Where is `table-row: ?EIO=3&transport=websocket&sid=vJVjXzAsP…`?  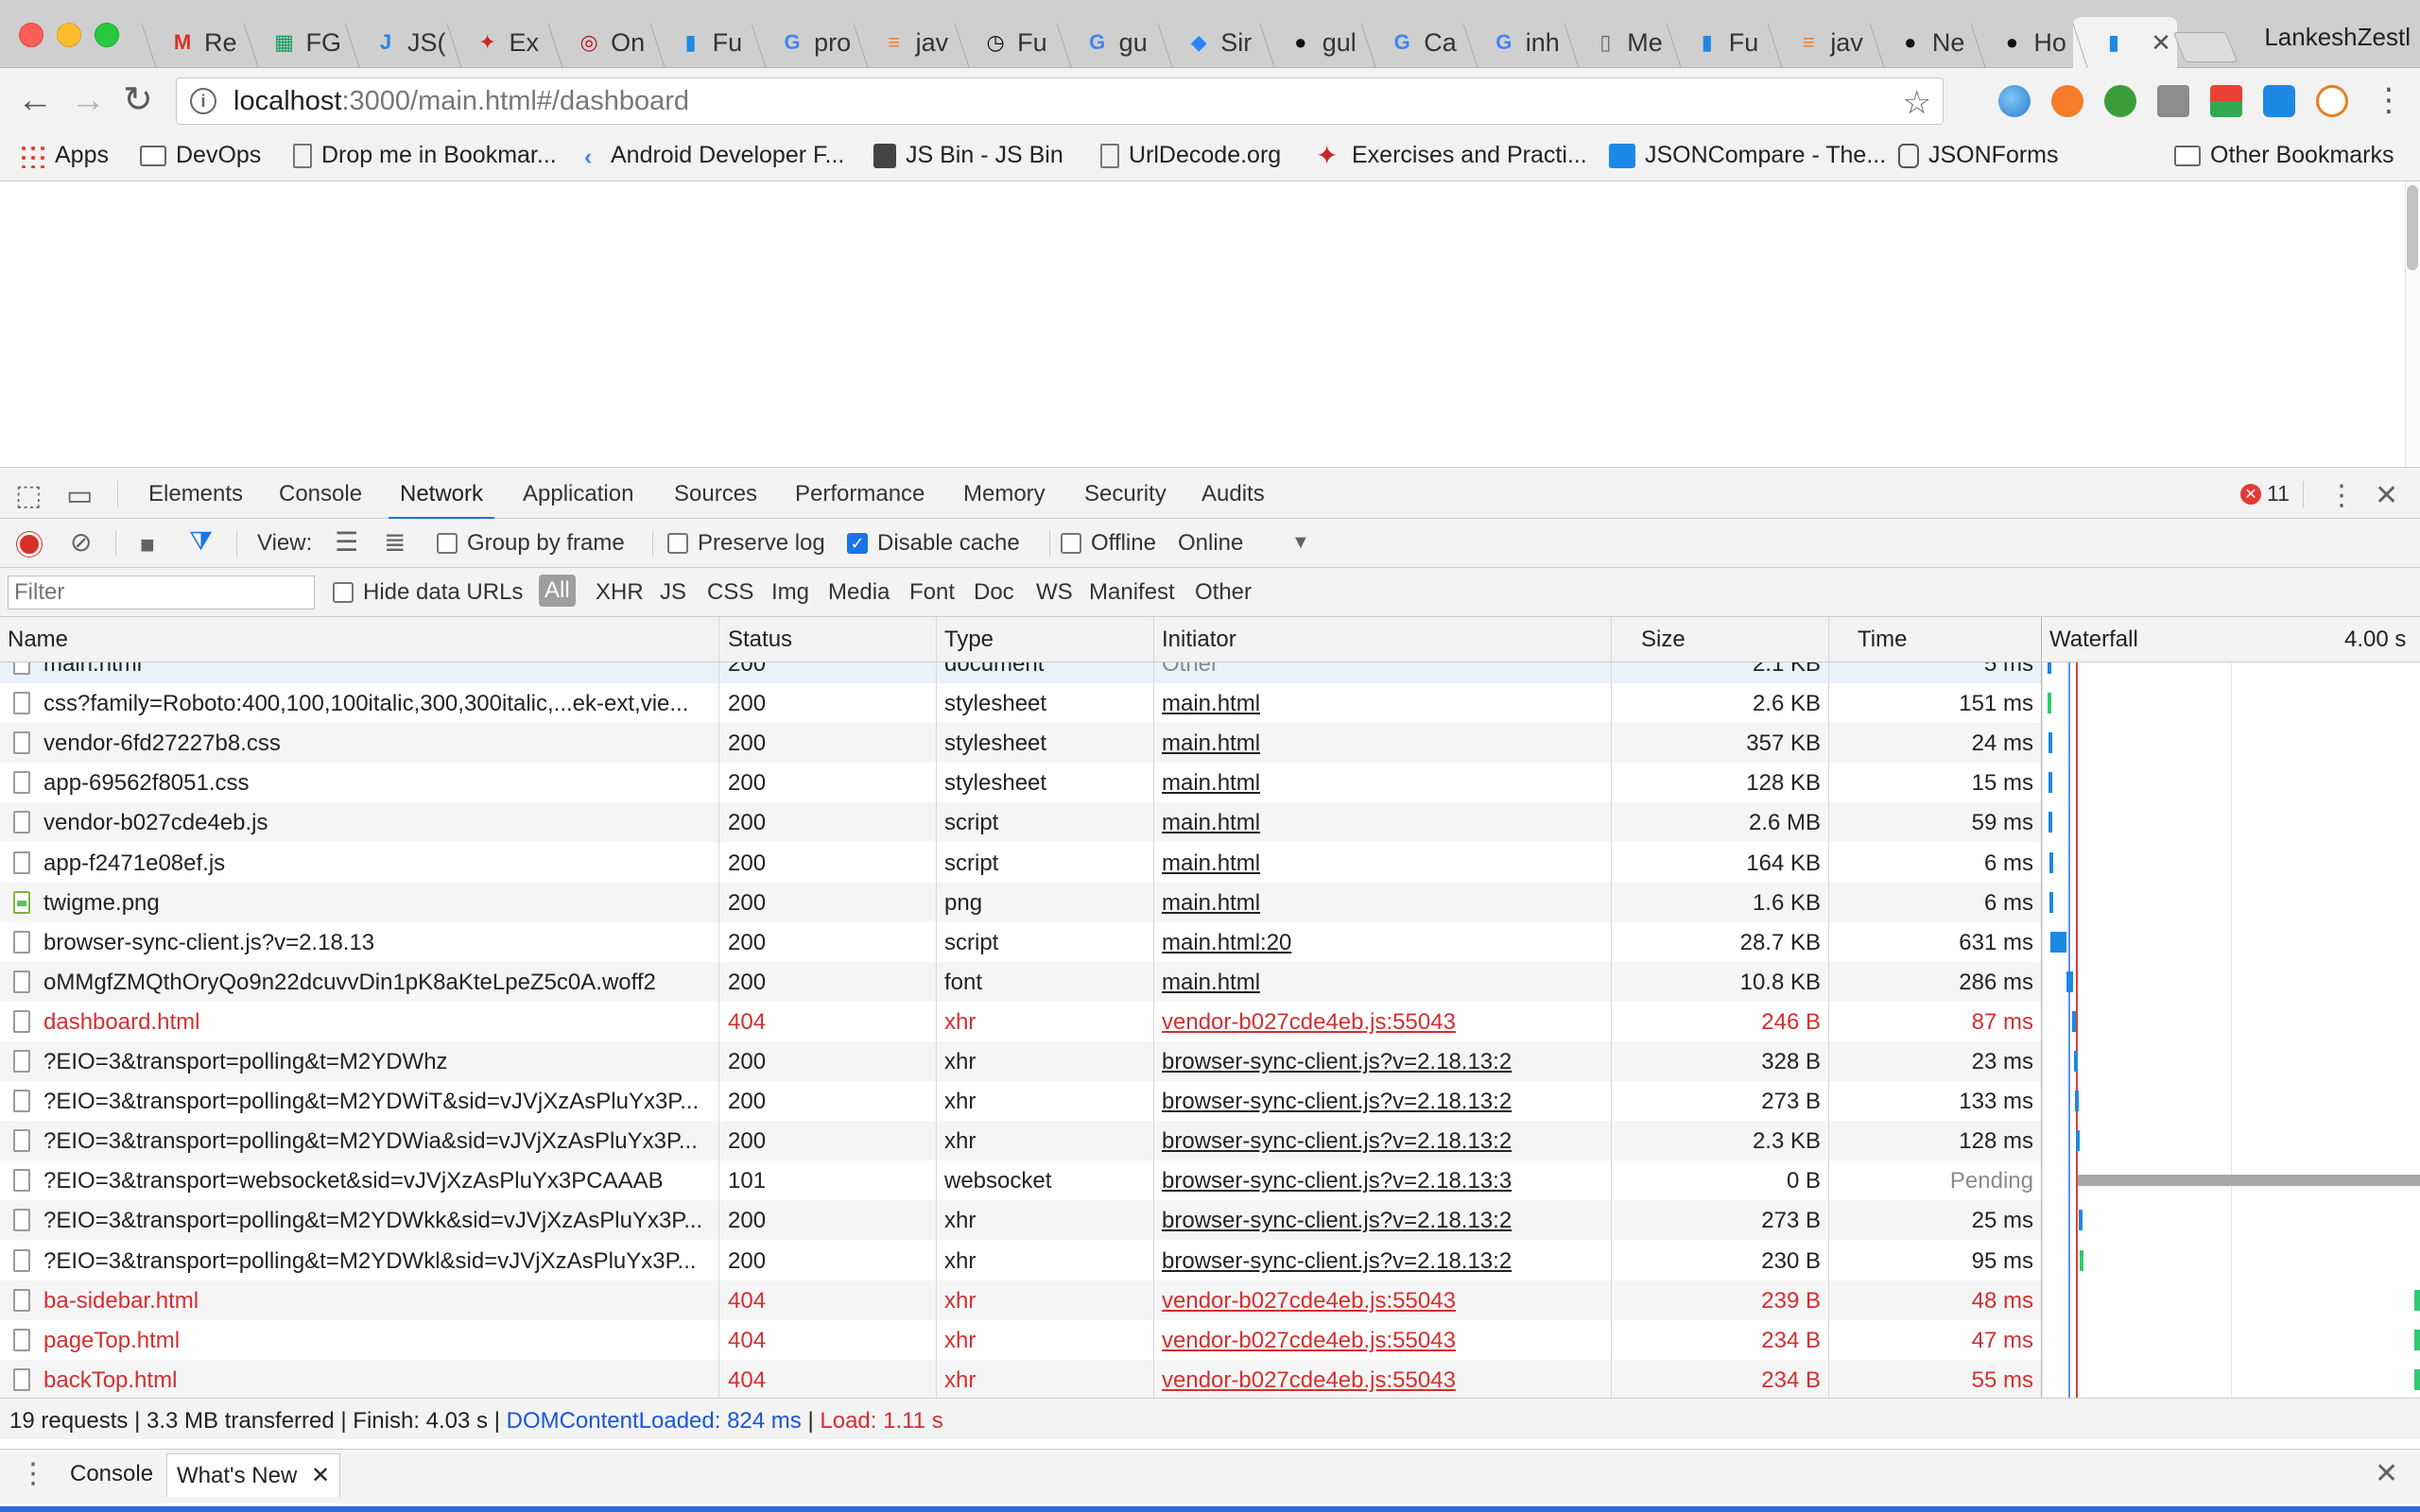
table-row: ?EIO=3&transport=websocket&sid=vJVjXzAsP… is located at coordinates (1021, 1180).